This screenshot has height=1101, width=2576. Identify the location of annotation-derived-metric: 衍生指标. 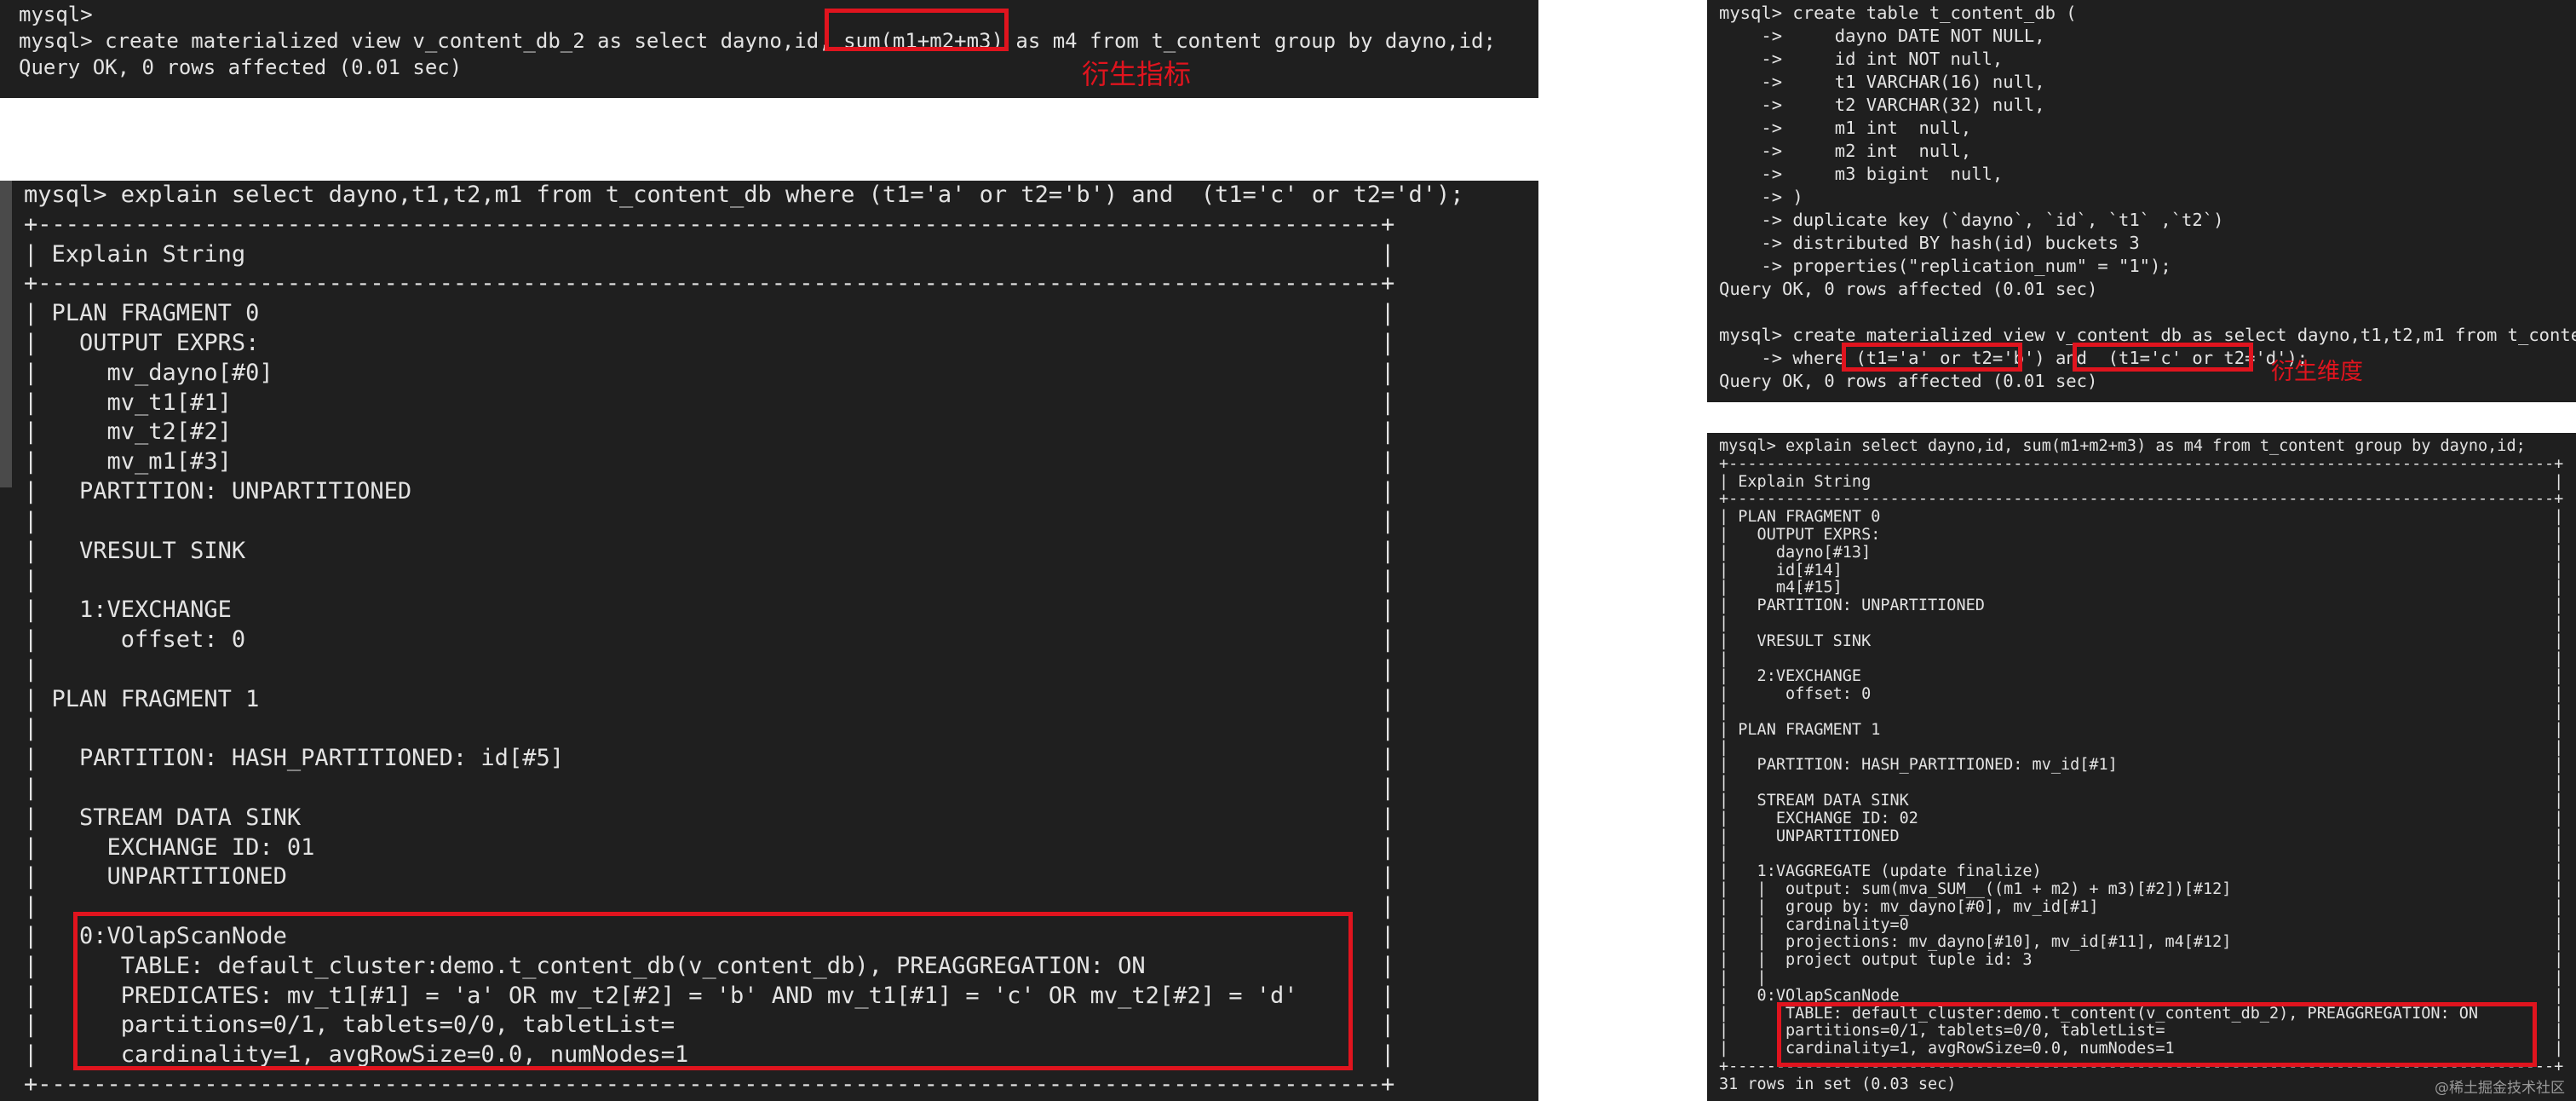
(1137, 74).